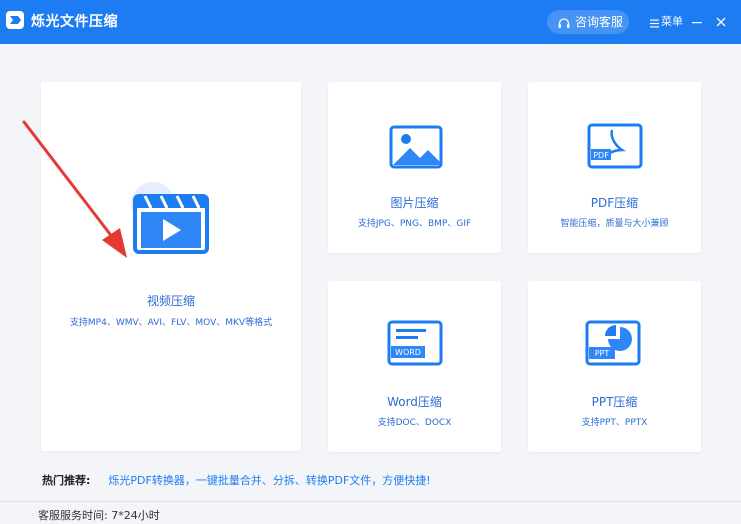 This screenshot has width=741, height=524. Describe the element at coordinates (599, 22) in the screenshot. I see `customer-support-label: 咨询客服` at that location.